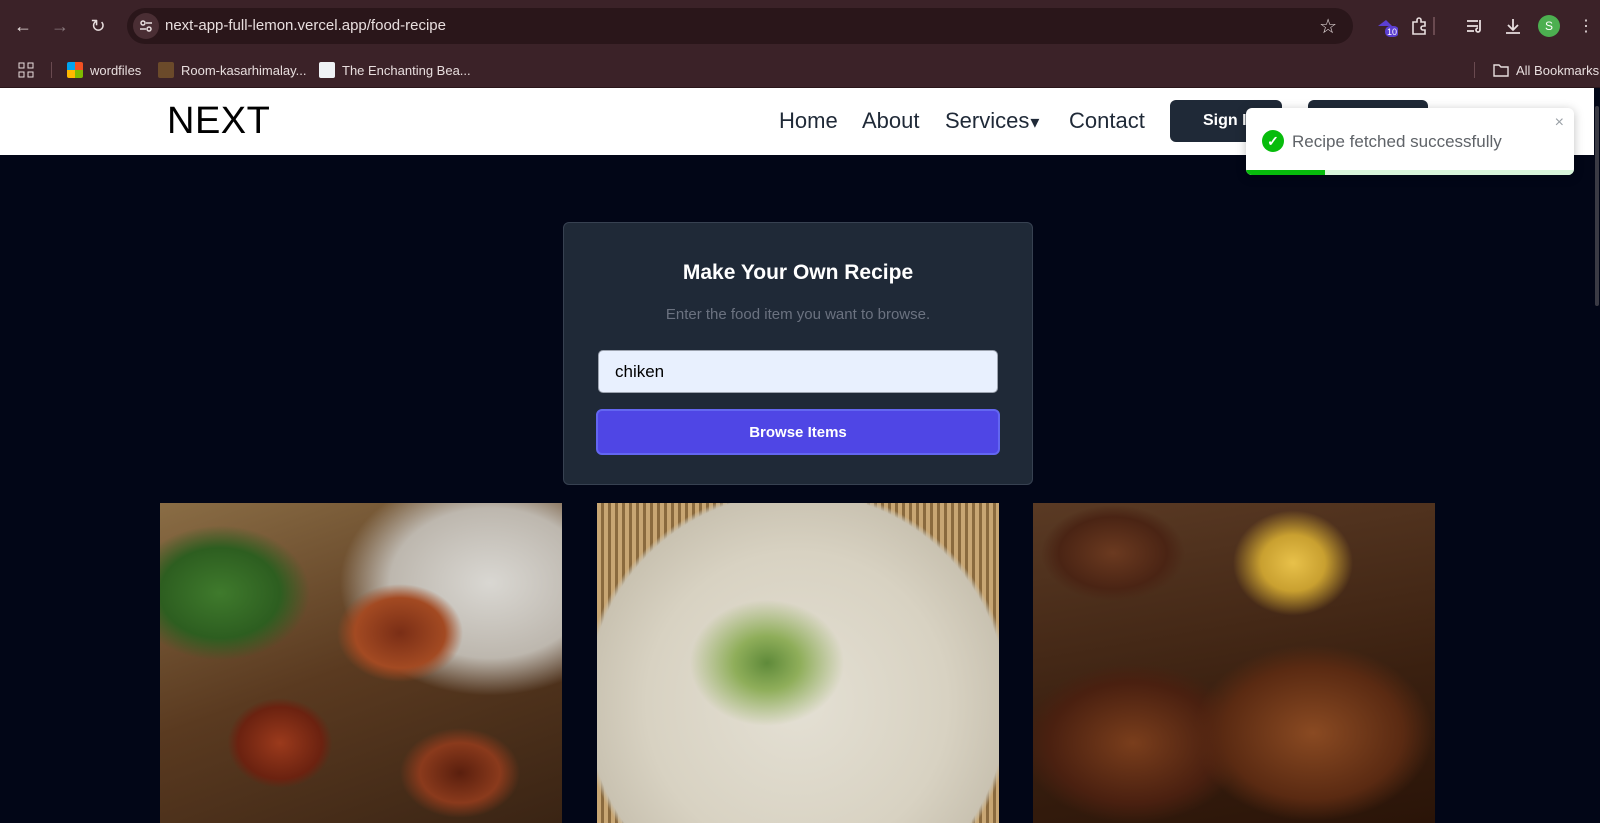 This screenshot has width=1600, height=823. Describe the element at coordinates (1386, 26) in the screenshot. I see `extension-icon: 10` at that location.